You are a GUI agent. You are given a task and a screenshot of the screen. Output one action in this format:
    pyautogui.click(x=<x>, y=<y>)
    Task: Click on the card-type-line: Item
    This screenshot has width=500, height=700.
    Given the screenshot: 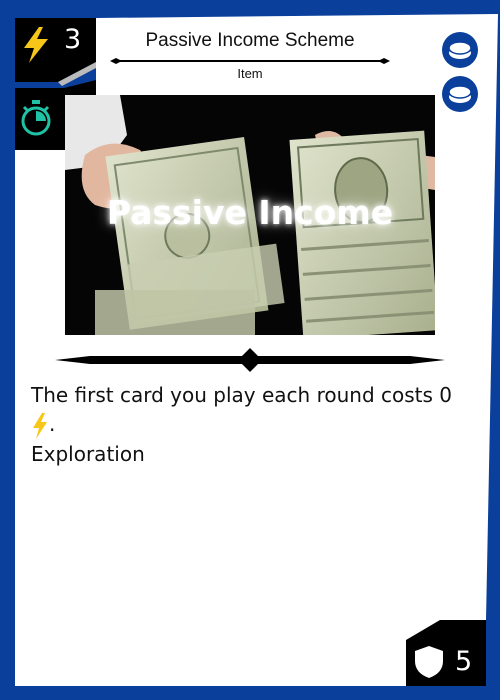 What is the action you would take?
    pyautogui.click(x=250, y=73)
    